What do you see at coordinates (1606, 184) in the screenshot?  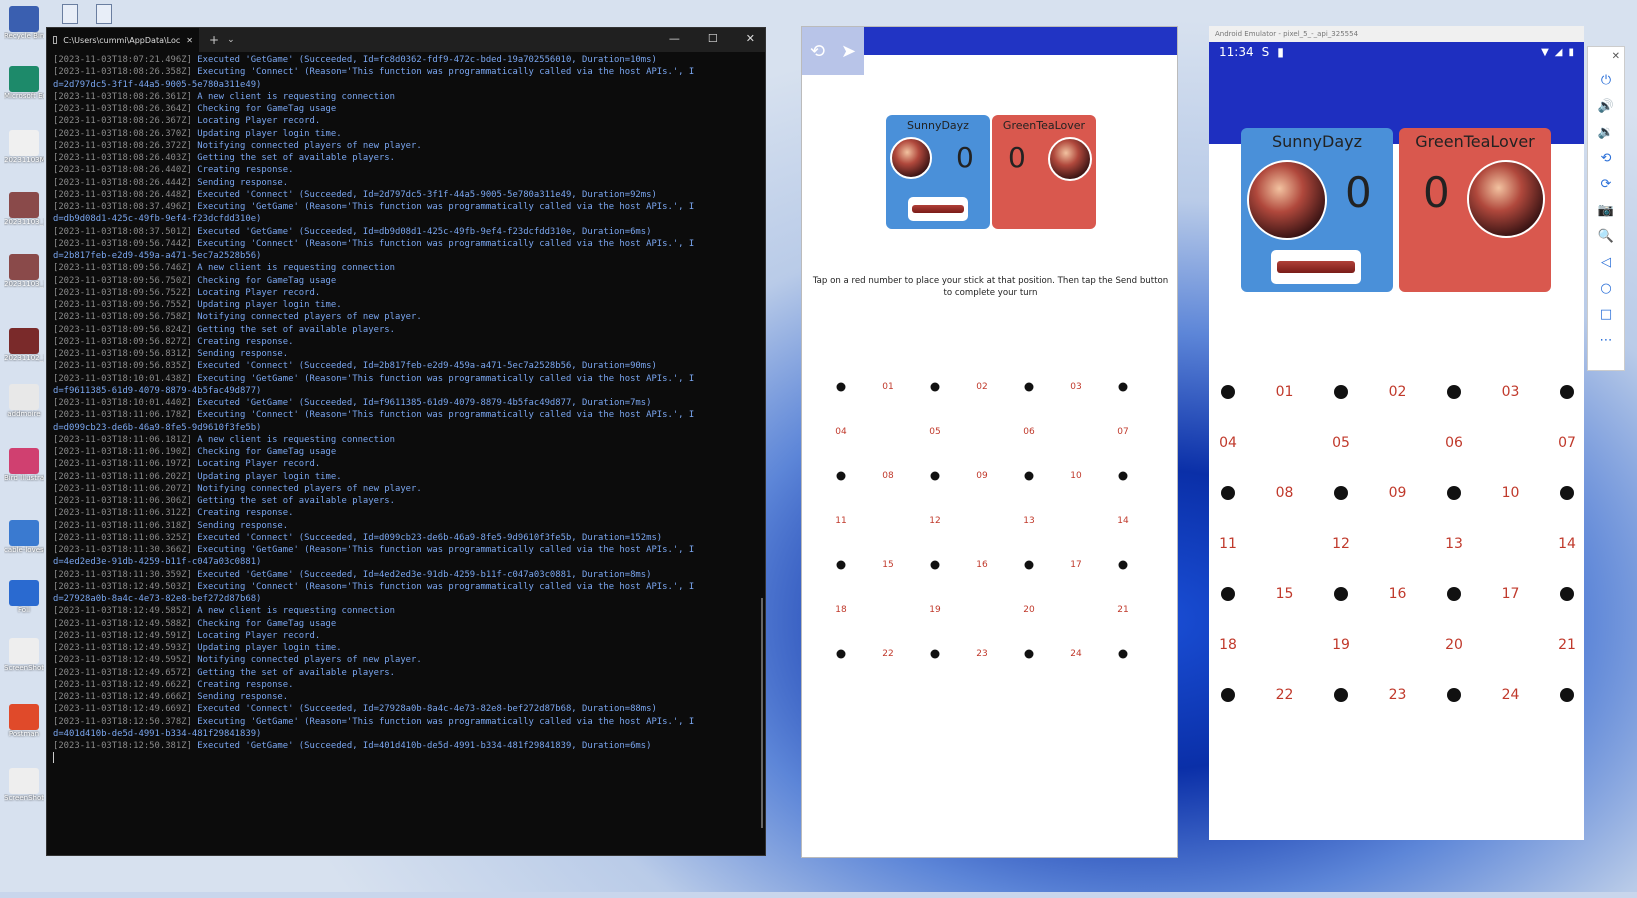 I see `rotate-right-icon: ⟳` at bounding box center [1606, 184].